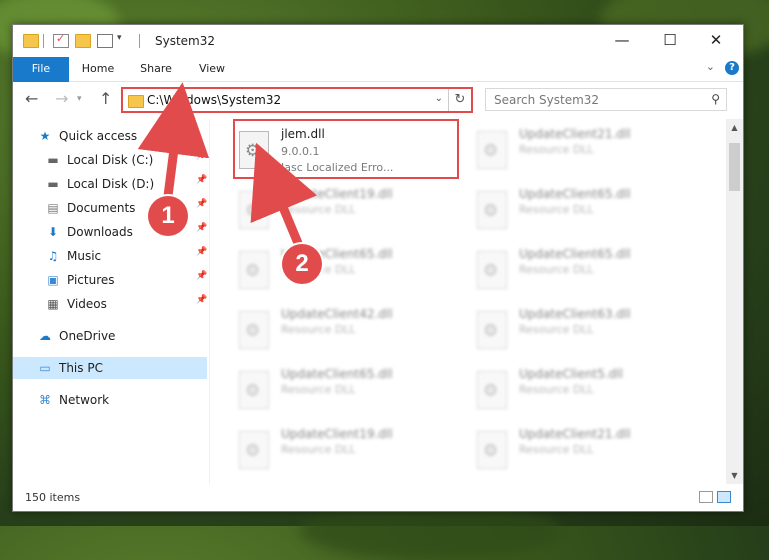  I want to click on file-item: UpdateClient5.dll Resource DLL, so click(582, 391).